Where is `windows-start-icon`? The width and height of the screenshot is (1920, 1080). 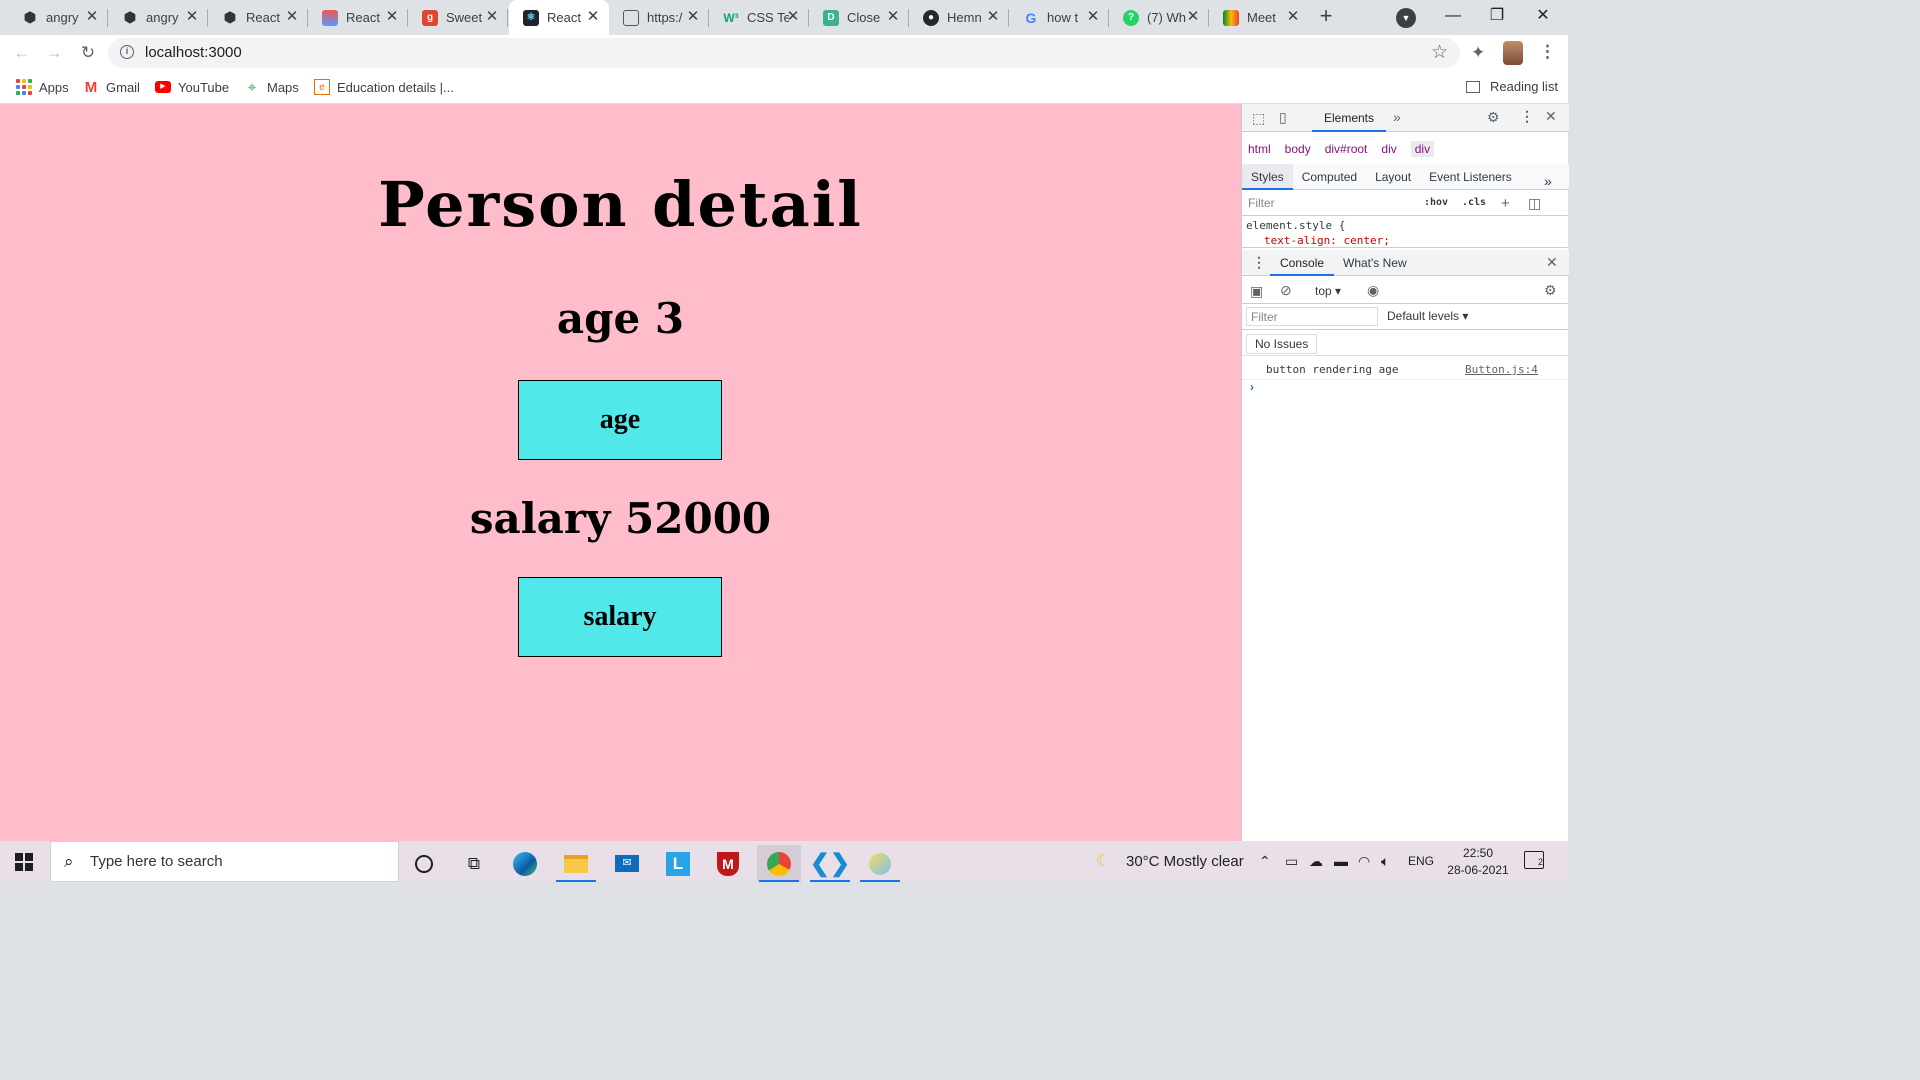
windows-start-icon is located at coordinates (24, 862).